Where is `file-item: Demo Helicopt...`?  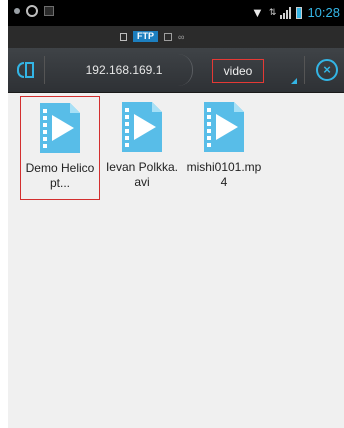 file-item: Demo Helicopt... is located at coordinates (60, 148).